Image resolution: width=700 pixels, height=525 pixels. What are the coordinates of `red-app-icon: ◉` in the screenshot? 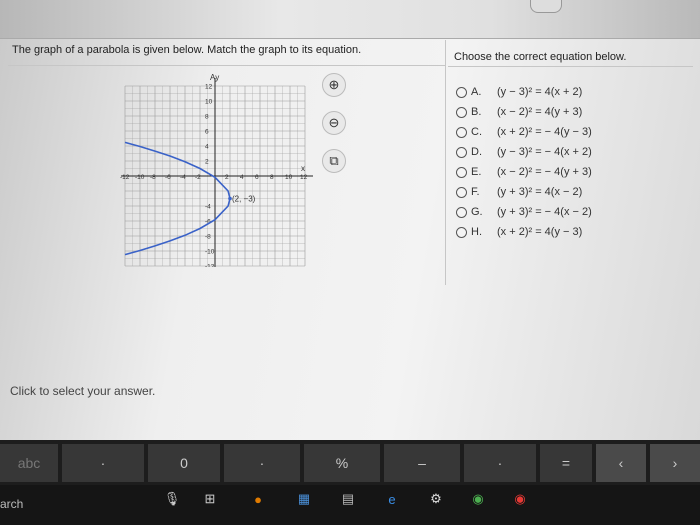 It's located at (520, 499).